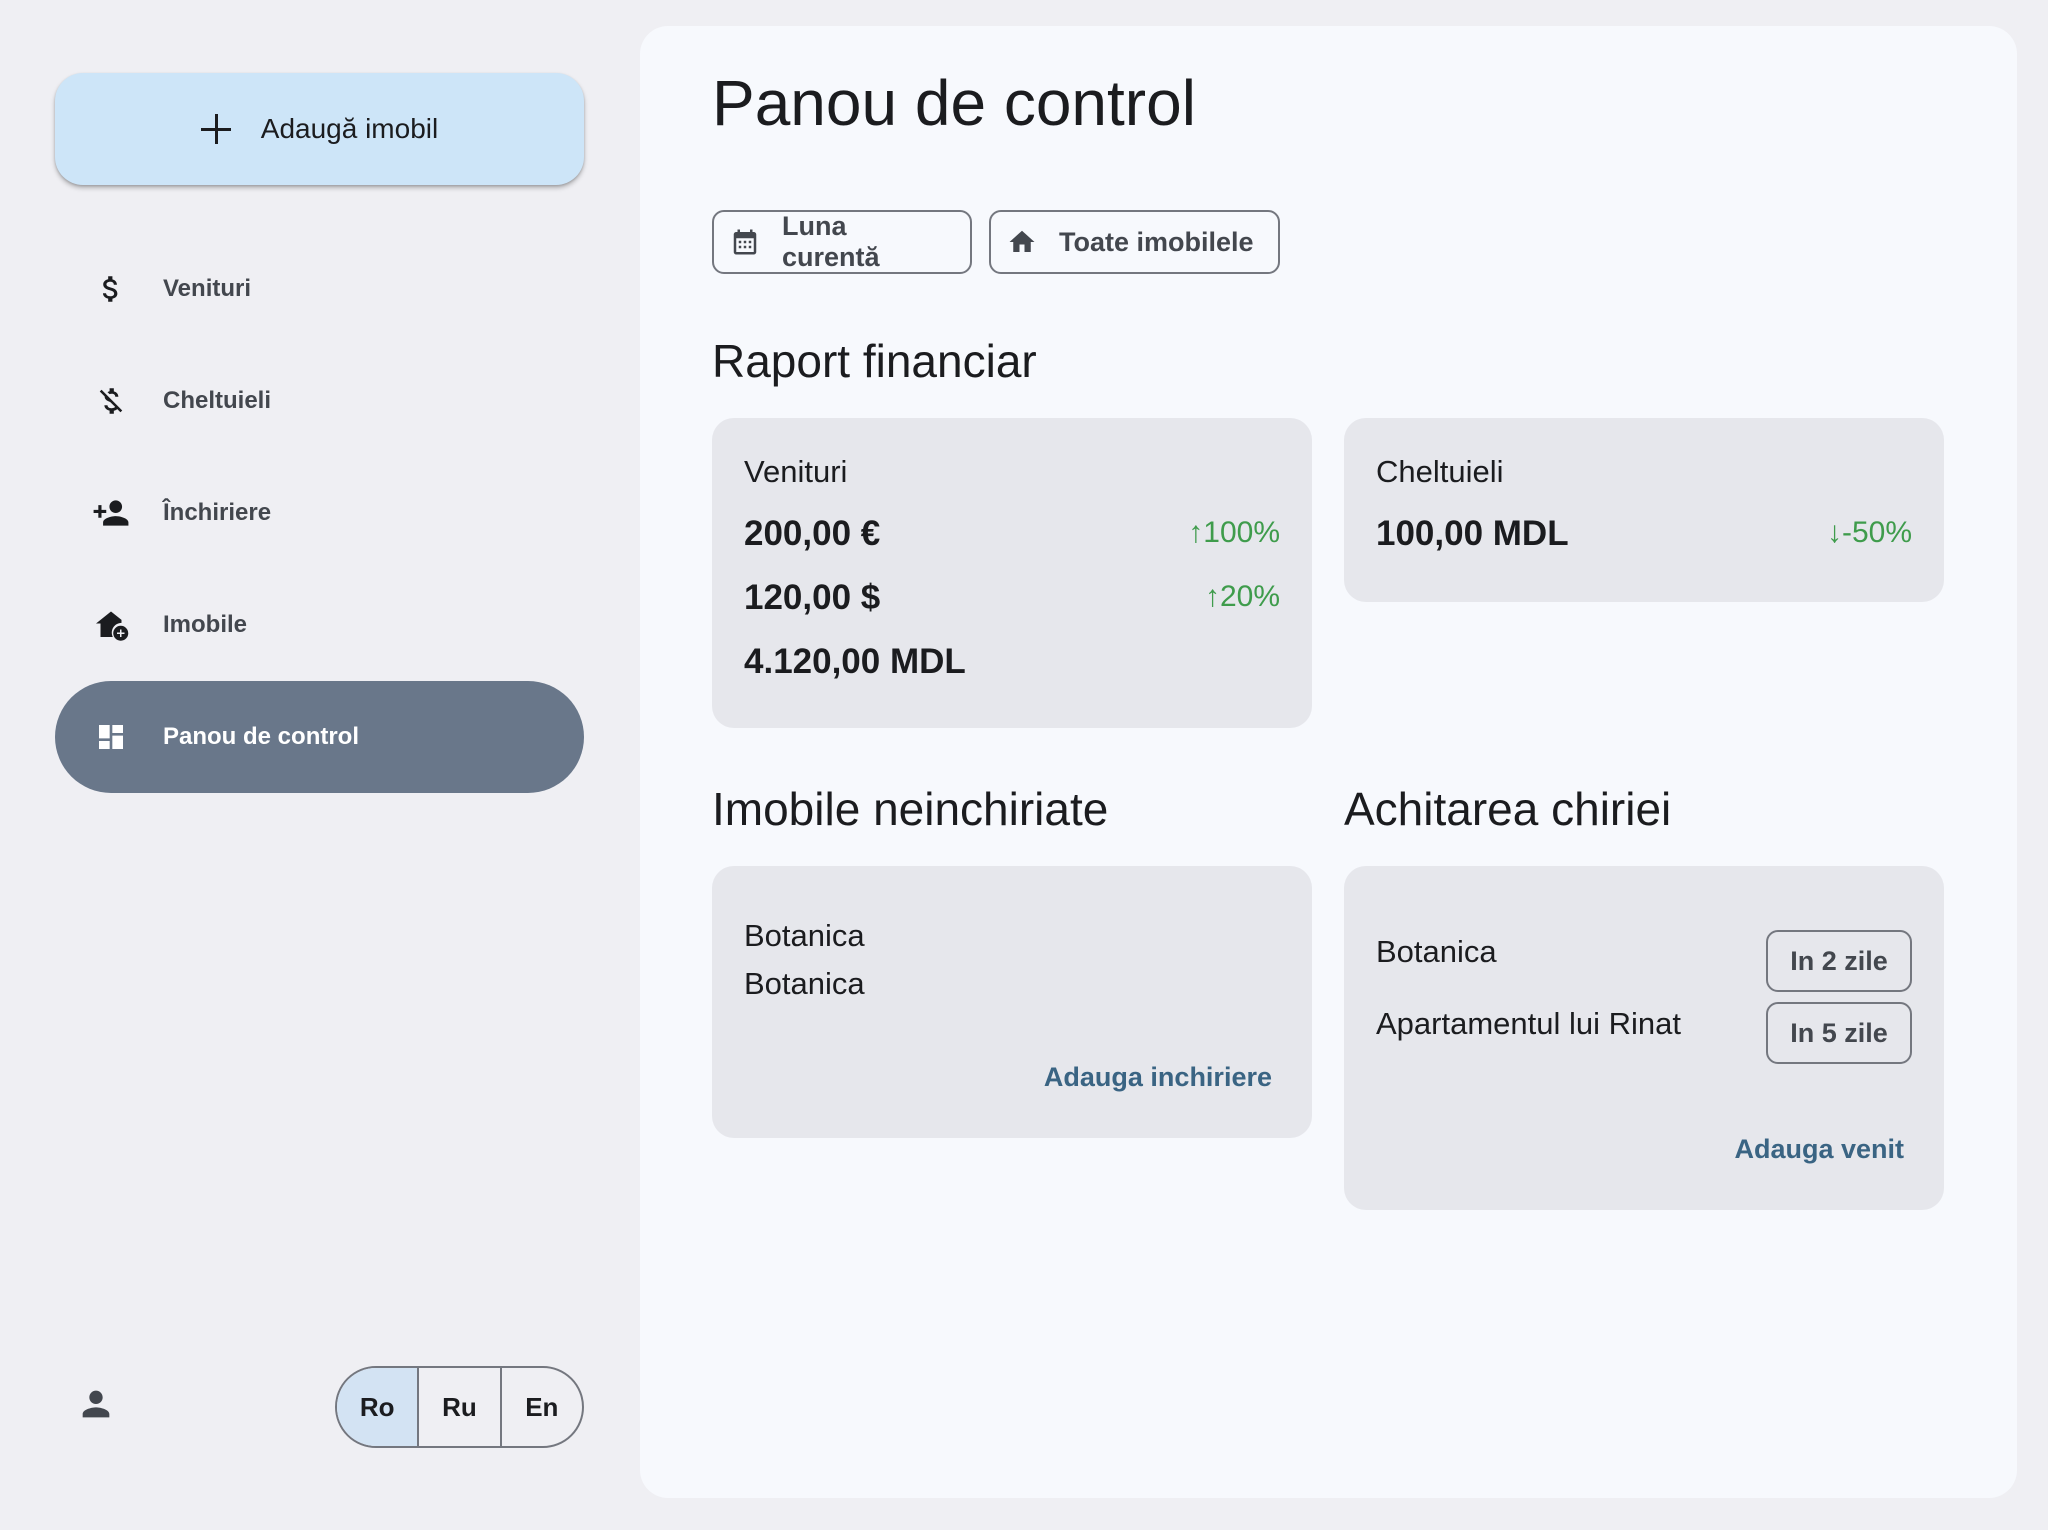 Image resolution: width=2048 pixels, height=1530 pixels. Describe the element at coordinates (540, 1407) in the screenshot. I see `language-en-button: En` at that location.